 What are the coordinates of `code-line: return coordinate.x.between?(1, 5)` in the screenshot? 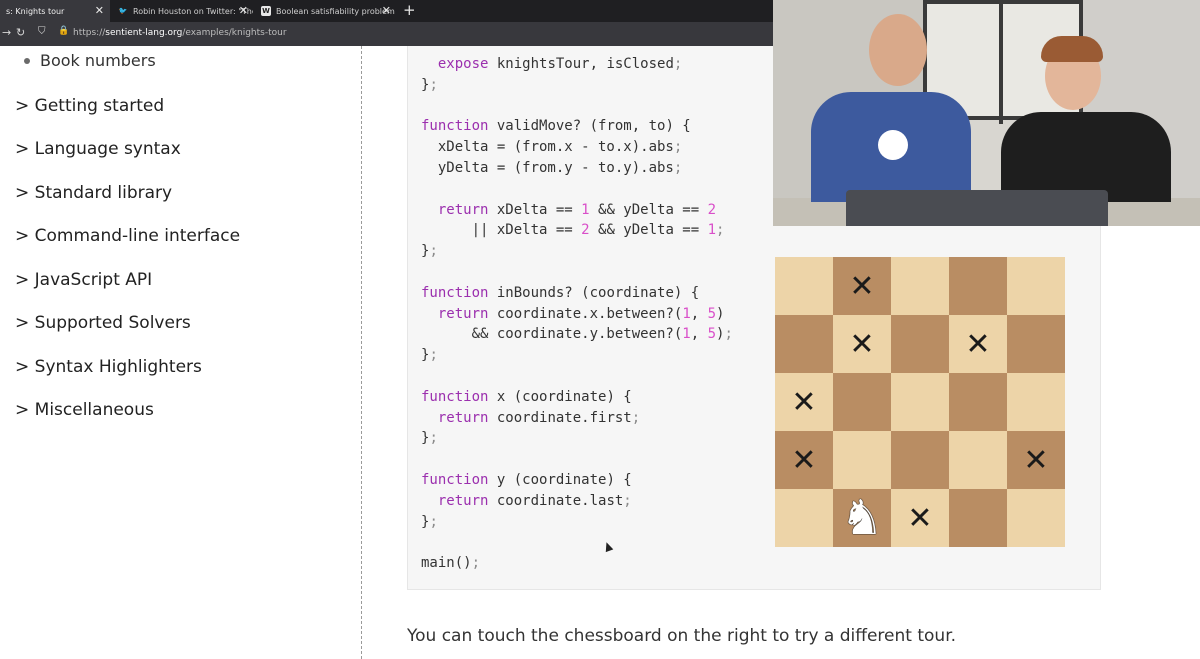 It's located at (581, 313).